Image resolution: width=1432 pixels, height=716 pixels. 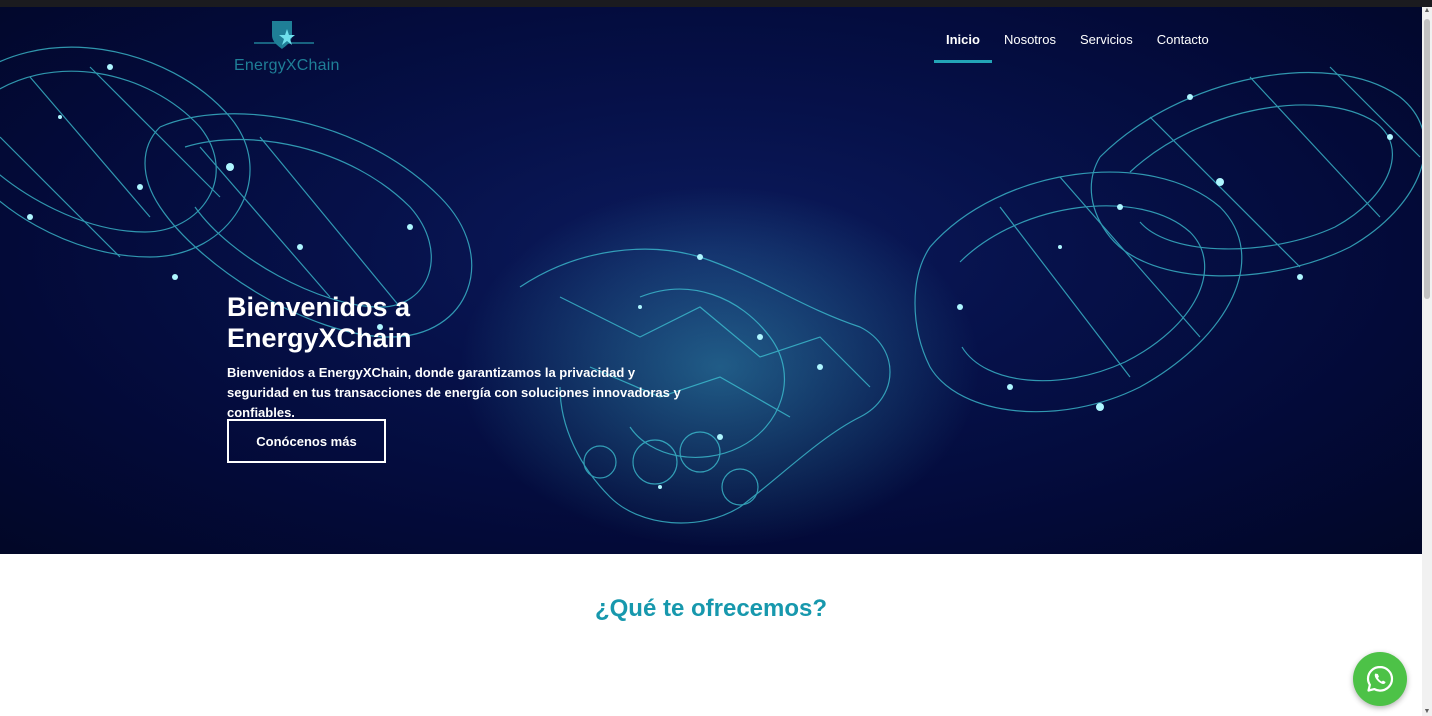 What do you see at coordinates (716, 3) in the screenshot?
I see `browser-top-strip` at bounding box center [716, 3].